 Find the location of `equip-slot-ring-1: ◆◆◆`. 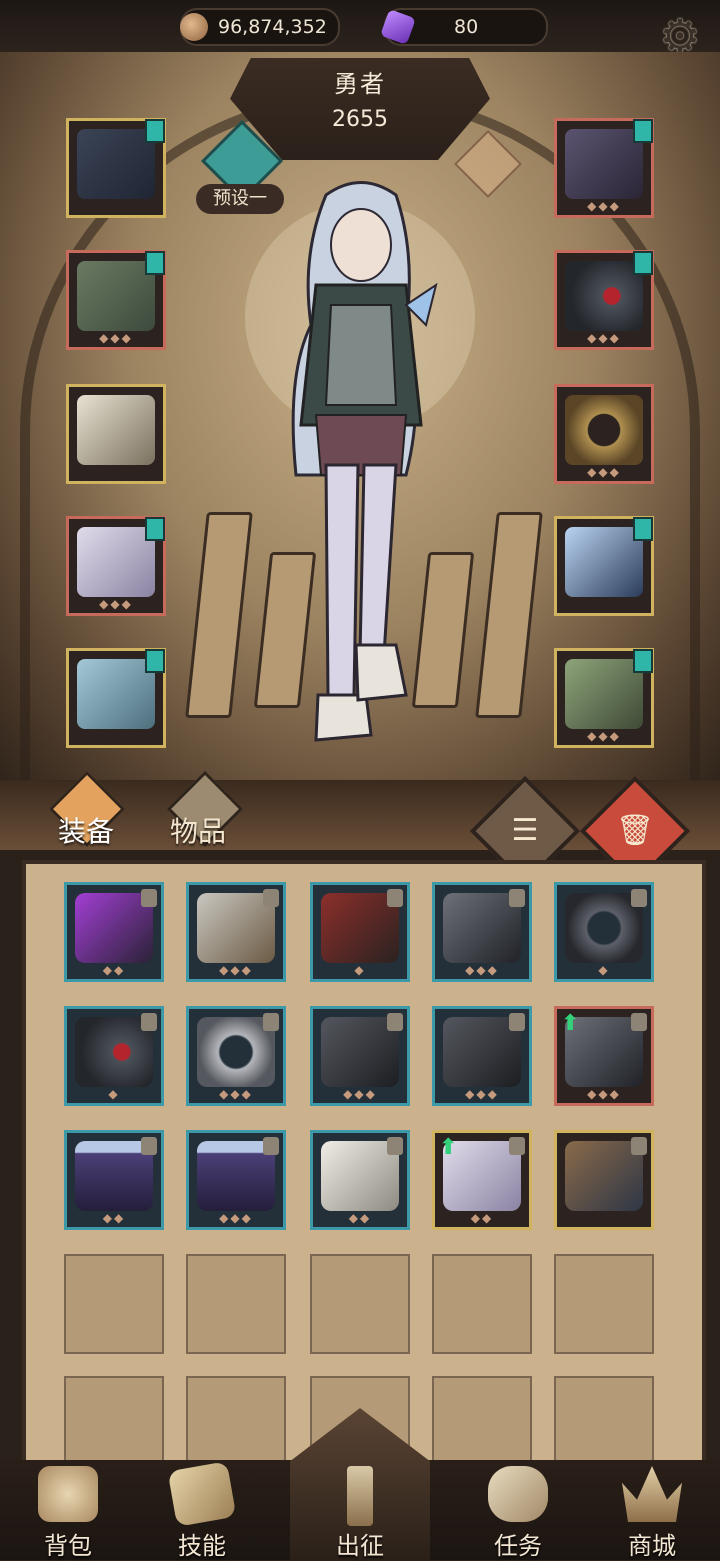

equip-slot-ring-1: ◆◆◆ is located at coordinates (604, 300).